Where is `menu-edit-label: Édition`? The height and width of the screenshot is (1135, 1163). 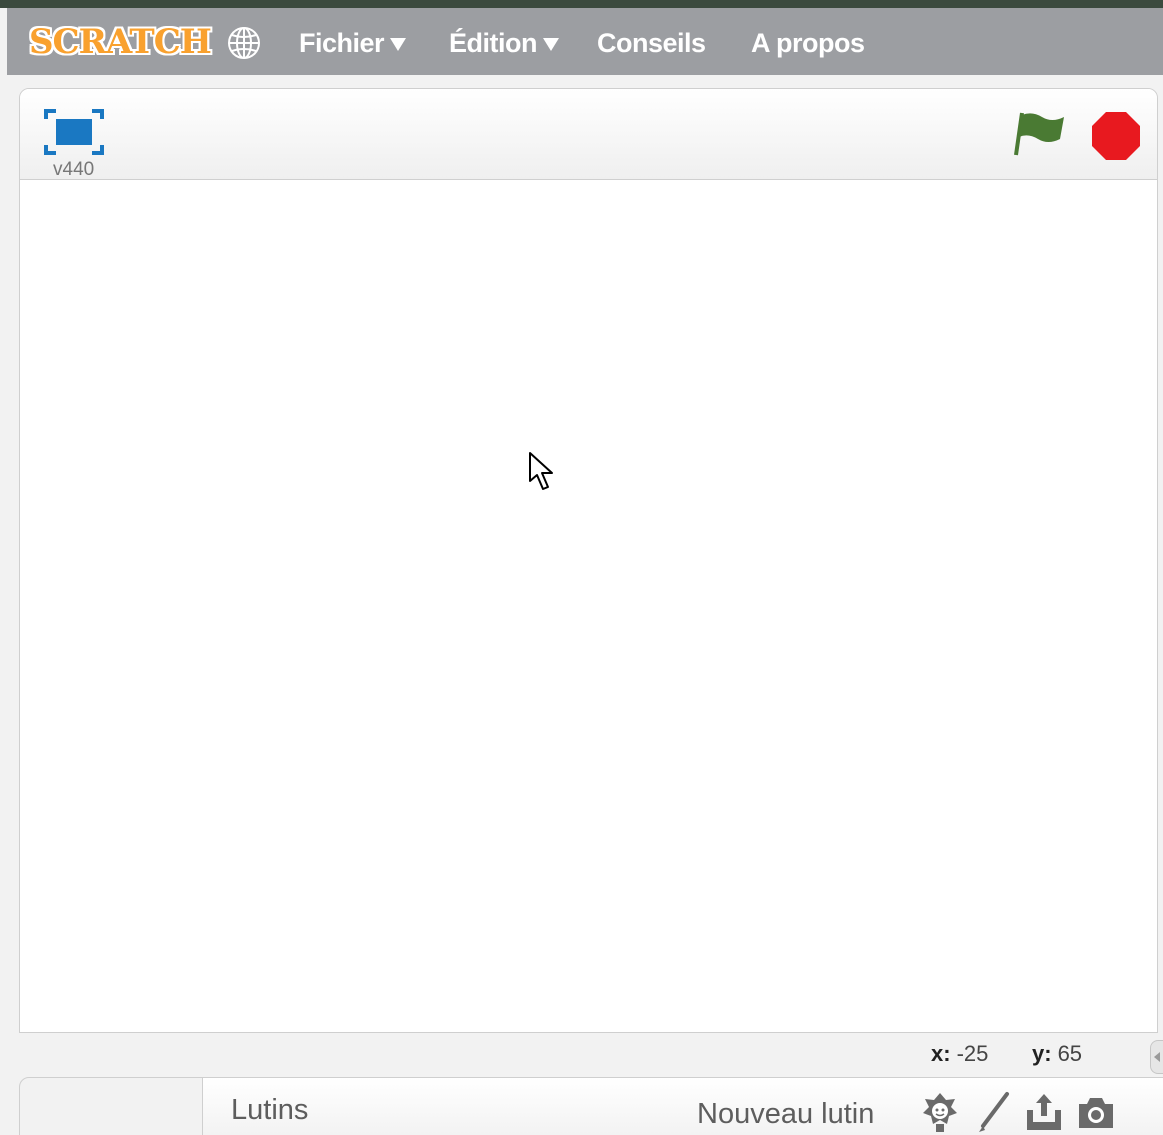
menu-edit-label: Édition is located at coordinates (493, 43).